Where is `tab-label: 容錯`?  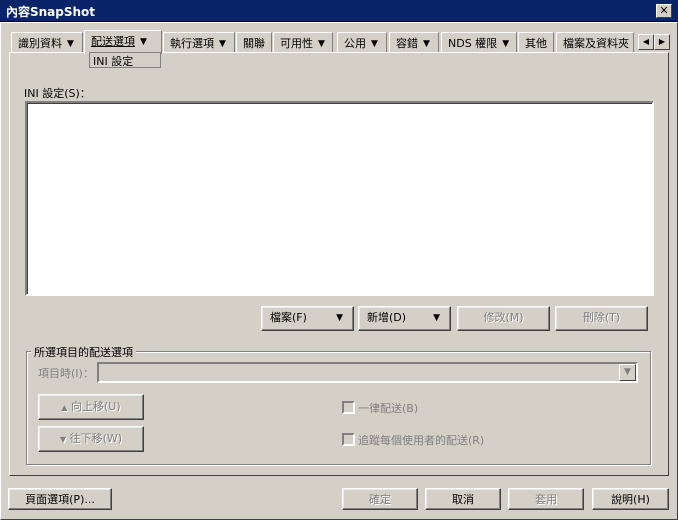 tab-label: 容錯 is located at coordinates (407, 43).